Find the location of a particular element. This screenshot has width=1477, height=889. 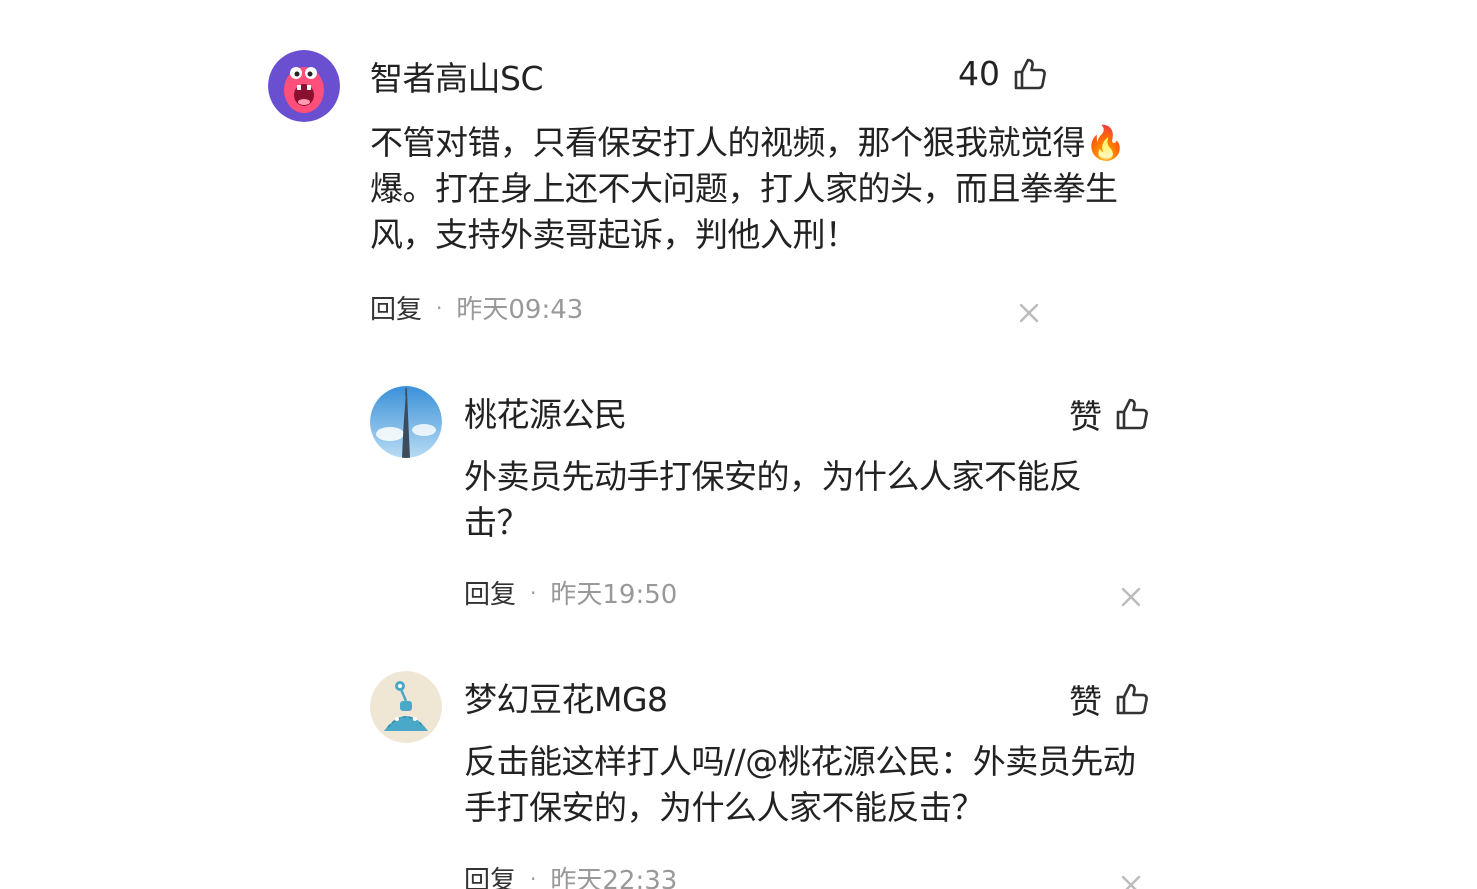

avatar-monster-icon is located at coordinates (304, 86).